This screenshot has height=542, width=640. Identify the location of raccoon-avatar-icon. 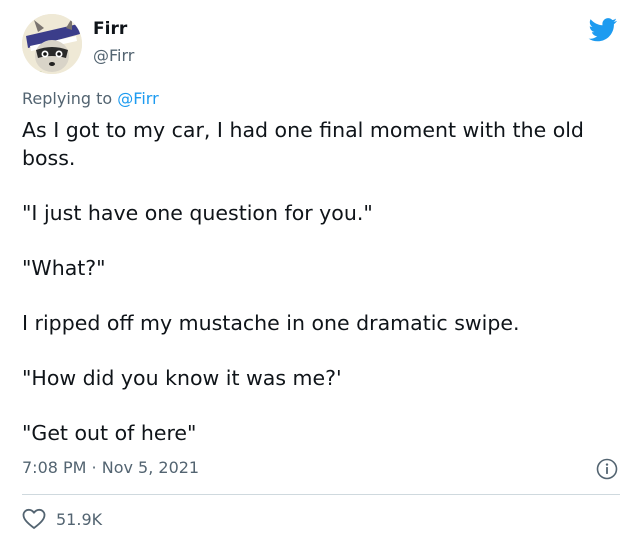
(52, 44).